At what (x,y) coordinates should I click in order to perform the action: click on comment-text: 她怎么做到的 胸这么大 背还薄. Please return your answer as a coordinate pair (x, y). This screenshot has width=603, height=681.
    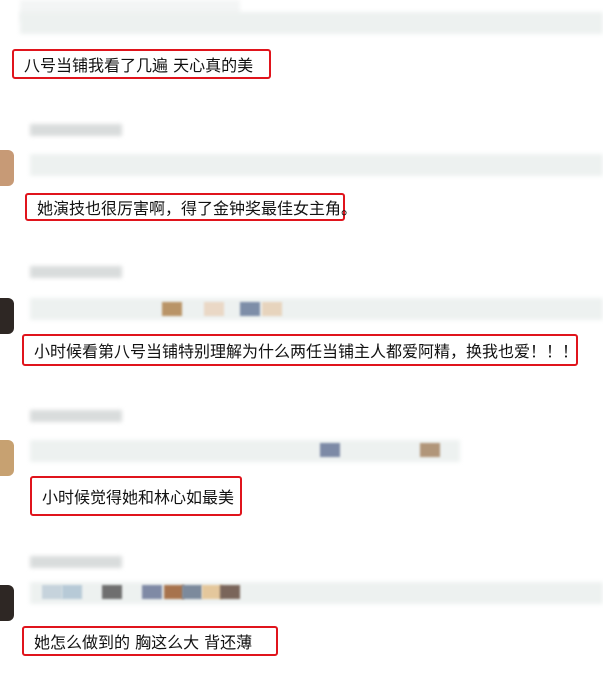
    Looking at the image, I should click on (150, 641).